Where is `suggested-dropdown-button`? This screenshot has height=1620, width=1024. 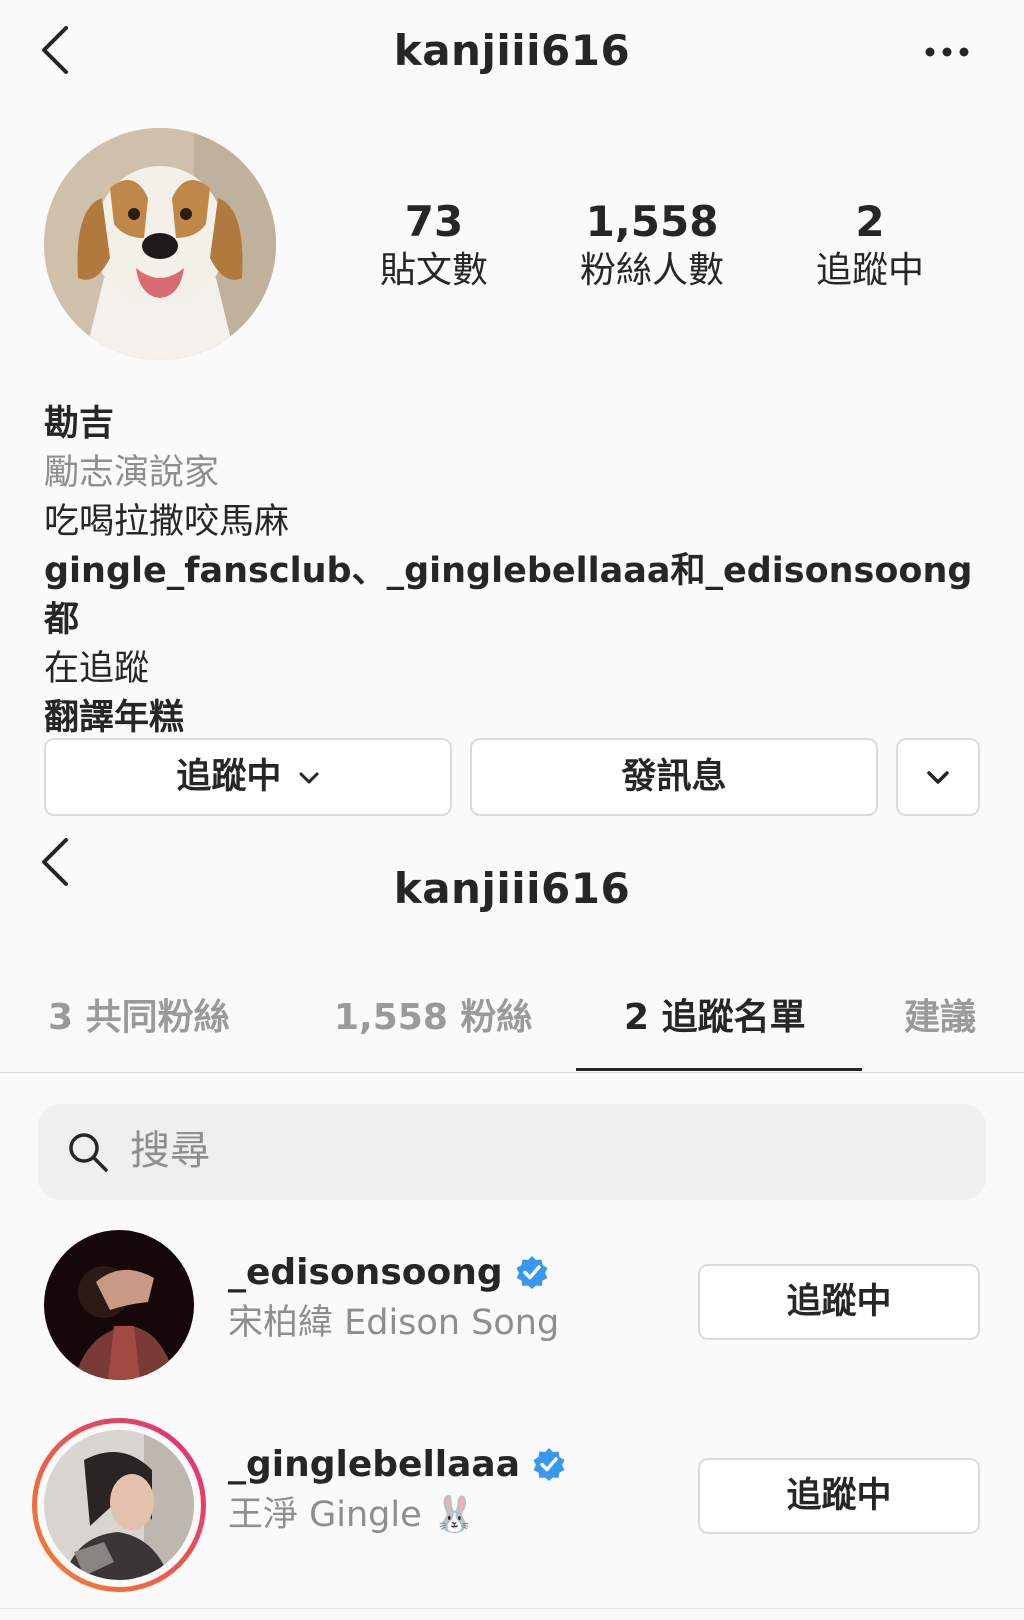 suggested-dropdown-button is located at coordinates (938, 777).